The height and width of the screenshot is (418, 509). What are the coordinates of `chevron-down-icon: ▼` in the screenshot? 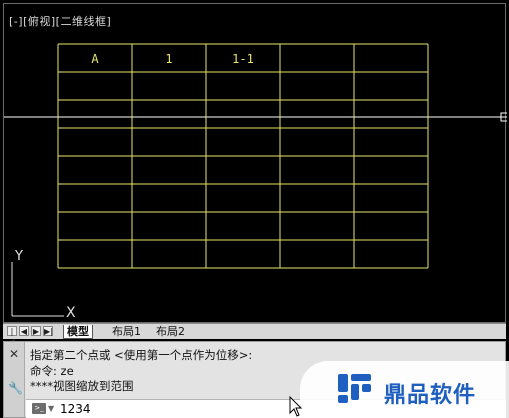 It's located at (51, 408).